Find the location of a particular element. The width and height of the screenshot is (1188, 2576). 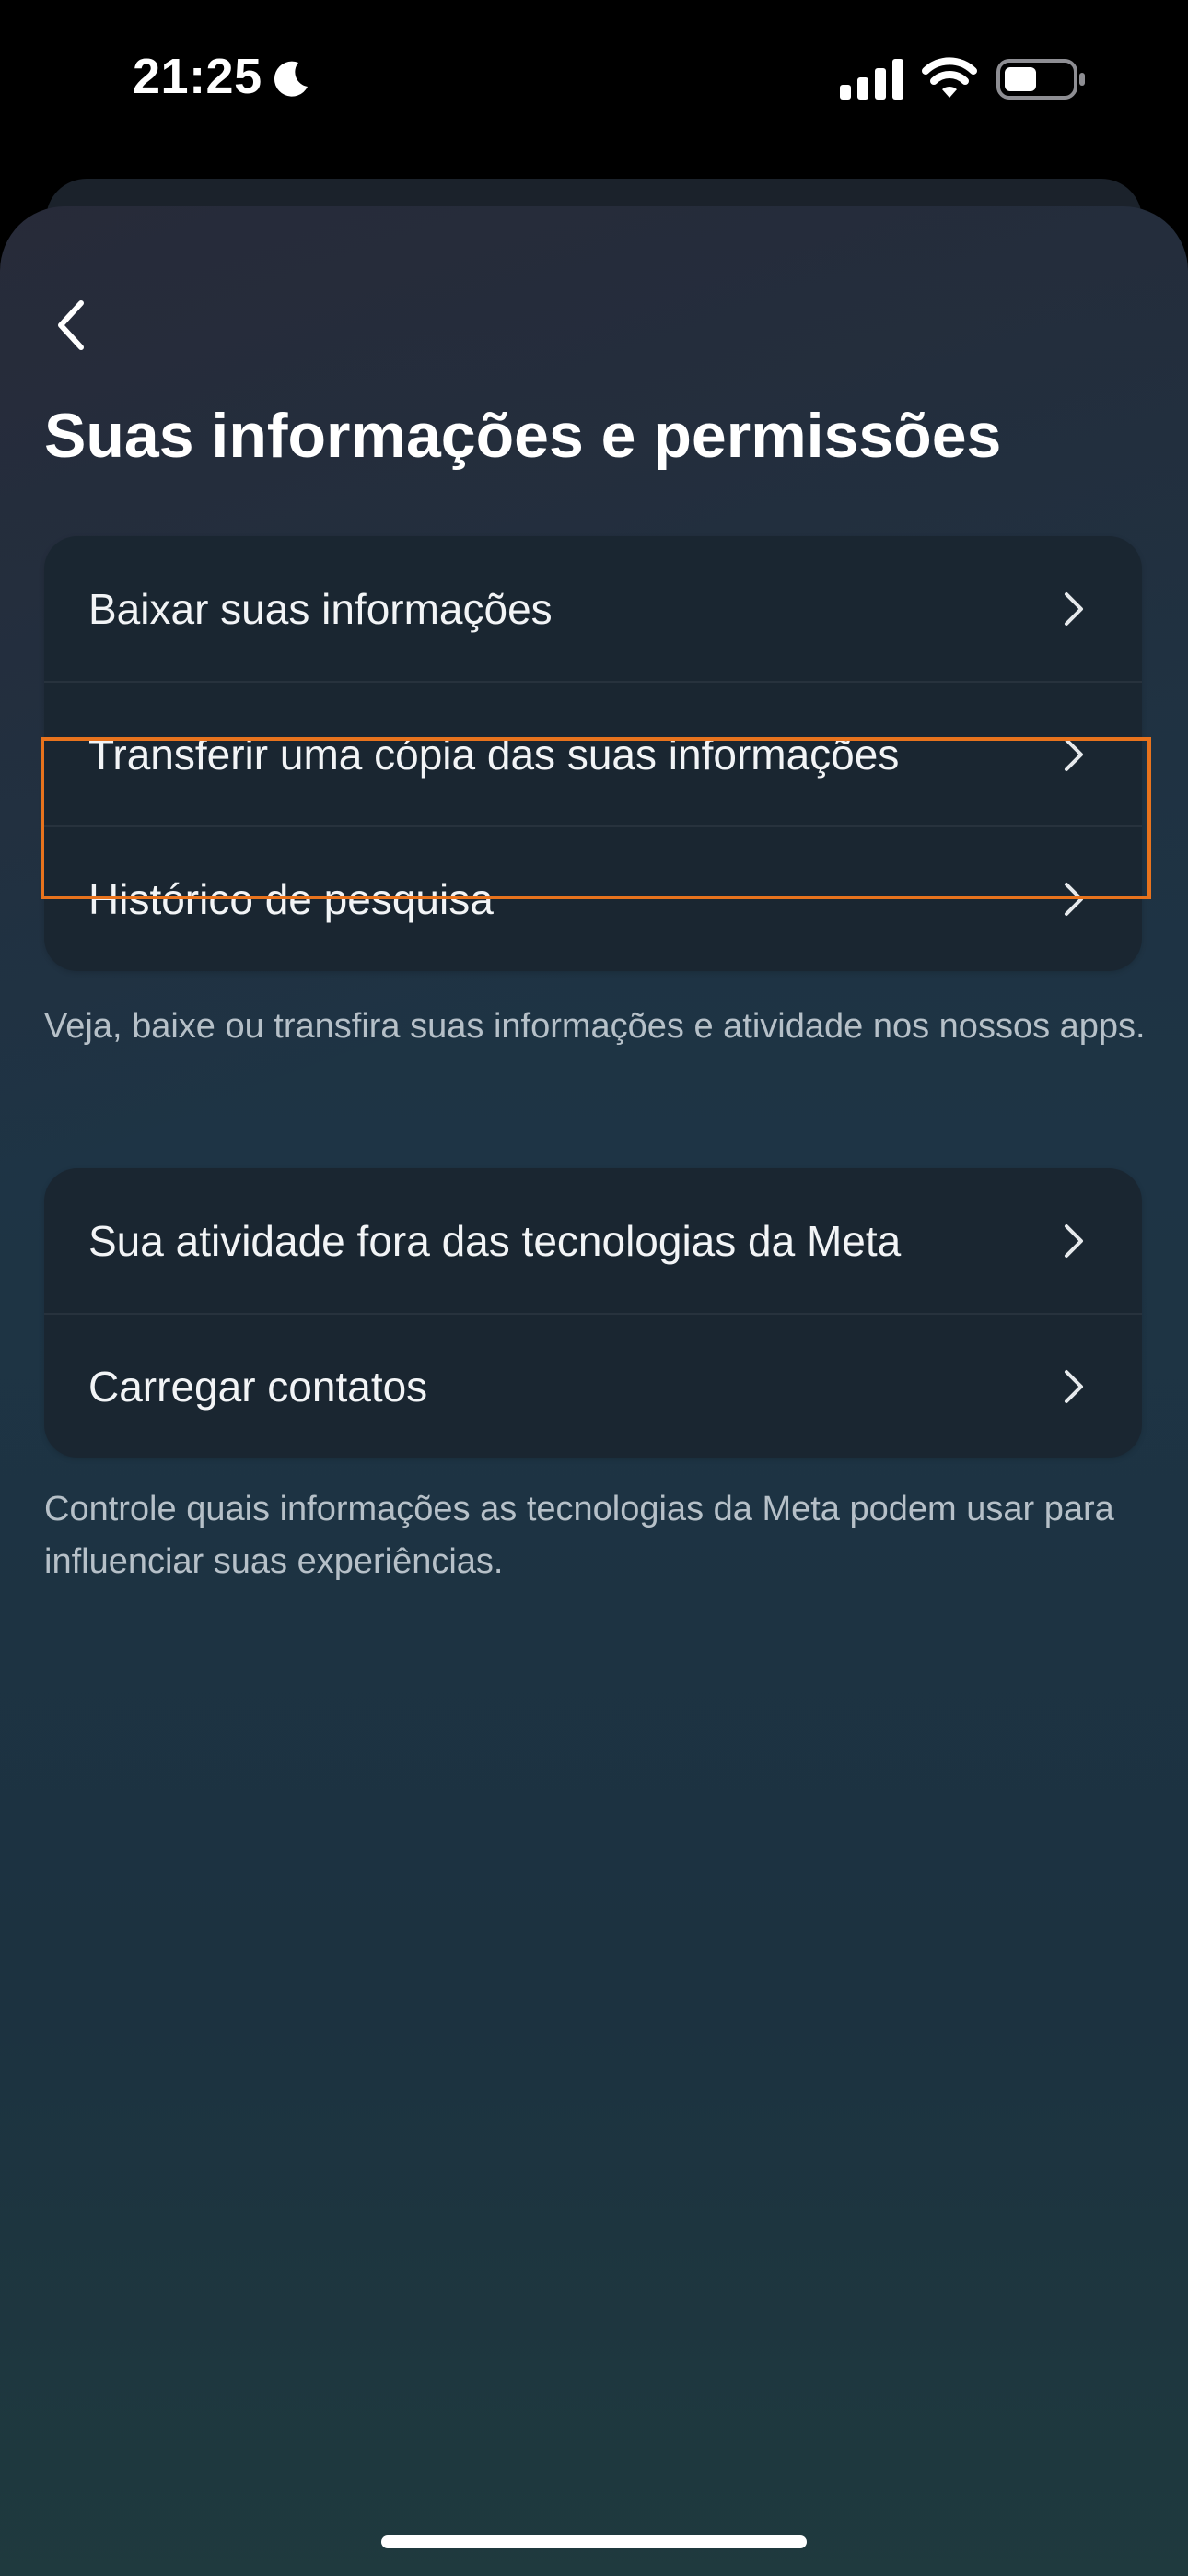

menu-item-label: Baixar suas informações is located at coordinates (320, 608).